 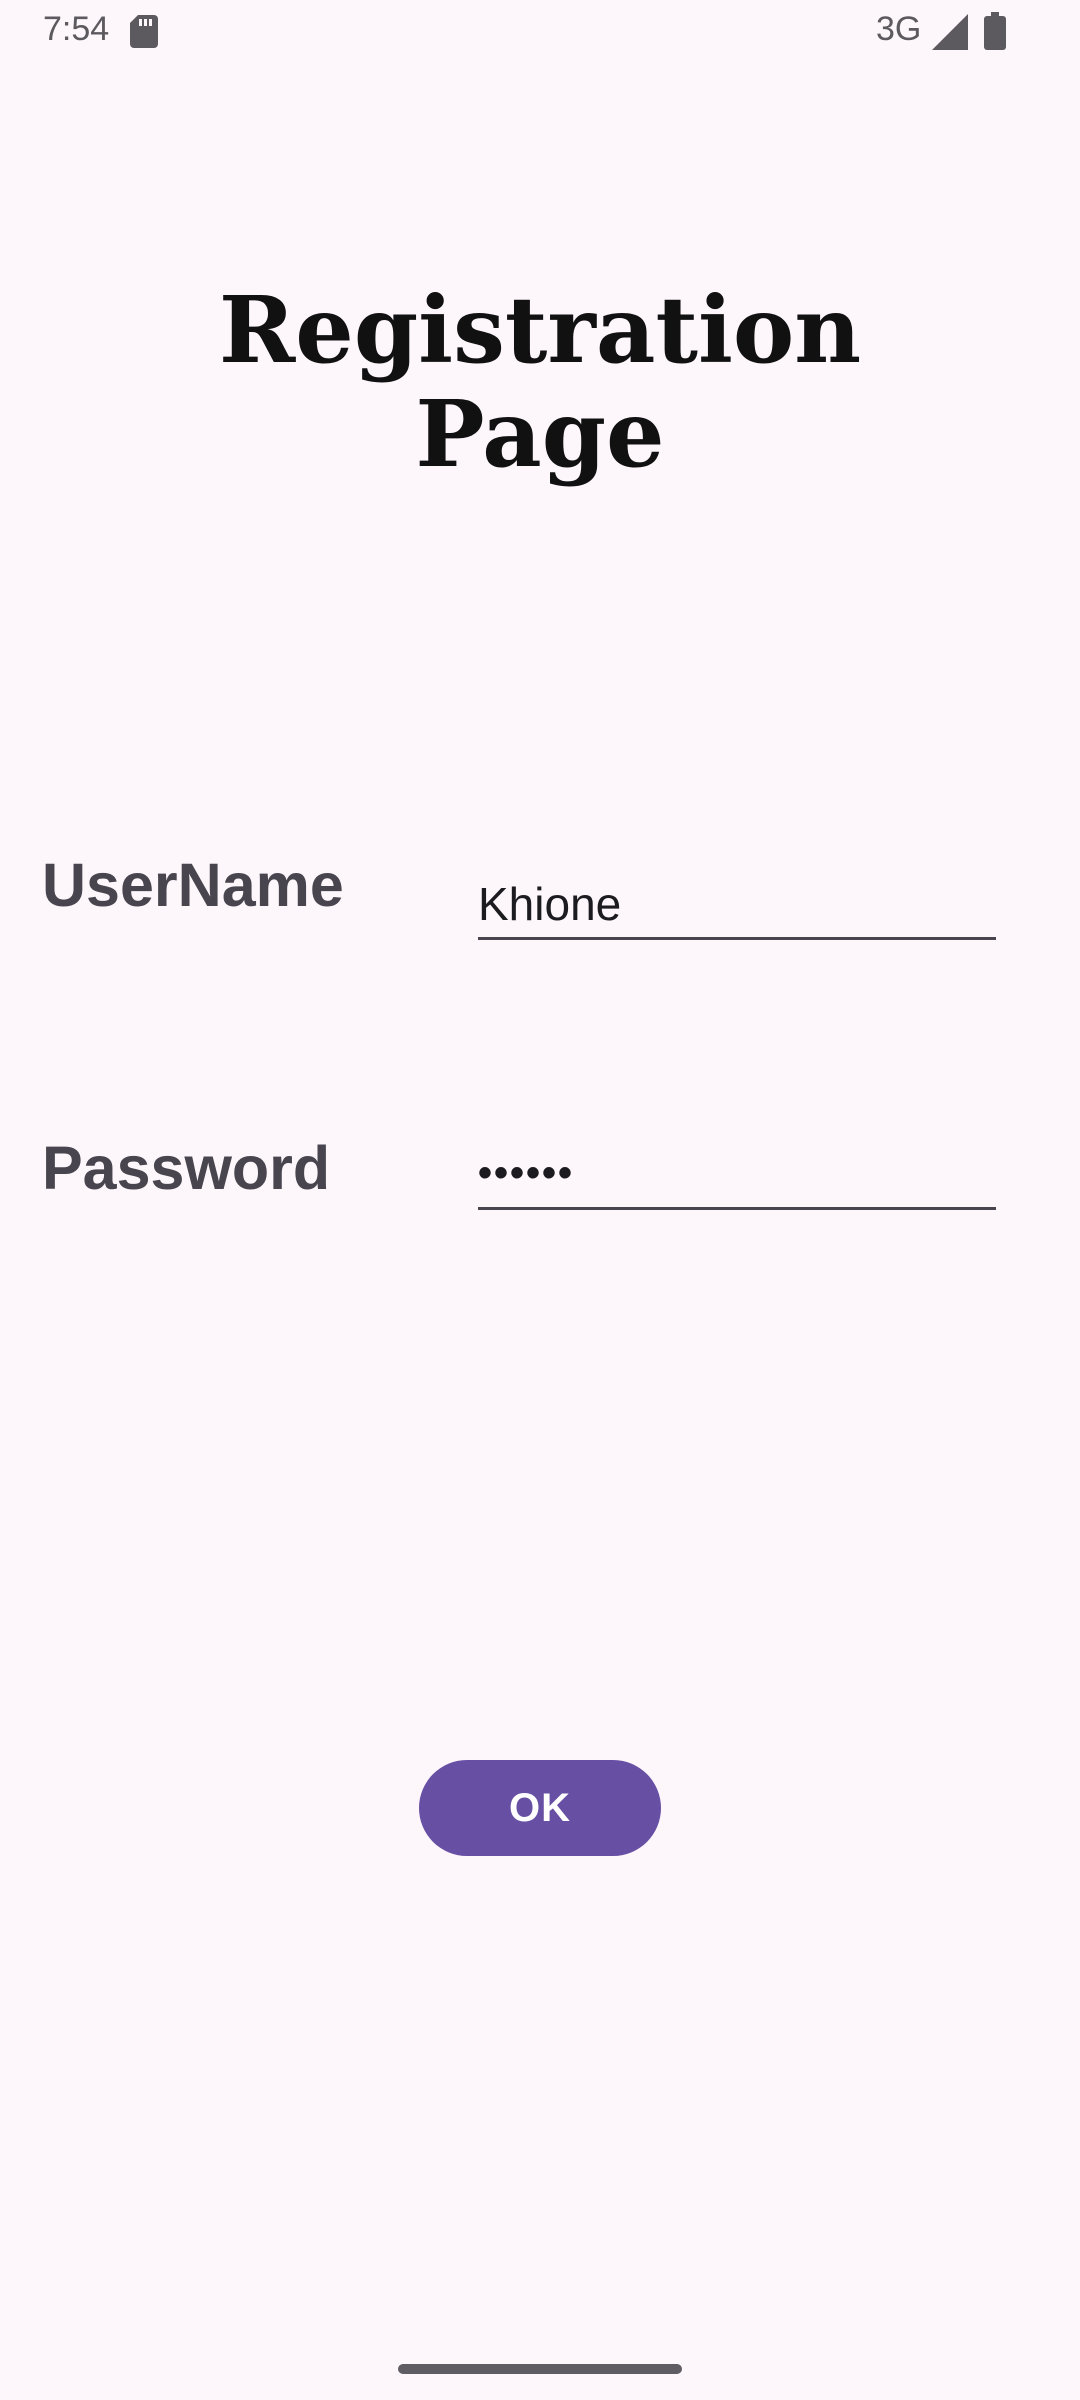 What do you see at coordinates (186, 1168) in the screenshot?
I see `password-label: Password` at bounding box center [186, 1168].